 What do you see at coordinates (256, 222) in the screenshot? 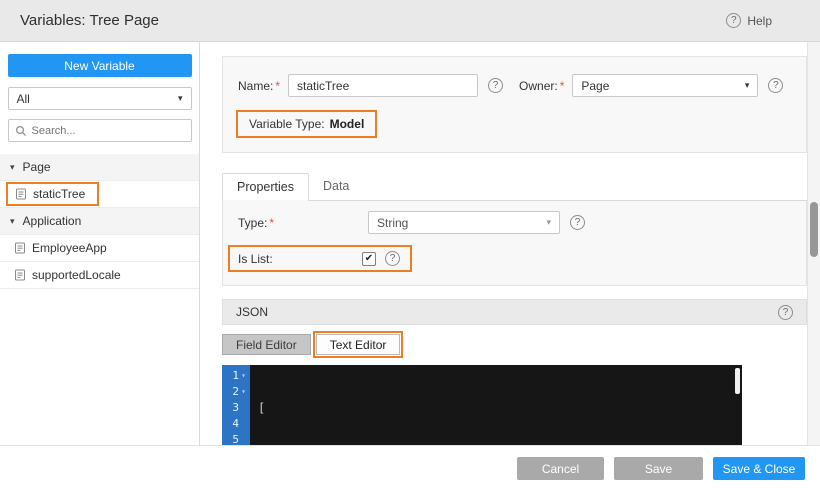
I see `type-label: Type: *` at bounding box center [256, 222].